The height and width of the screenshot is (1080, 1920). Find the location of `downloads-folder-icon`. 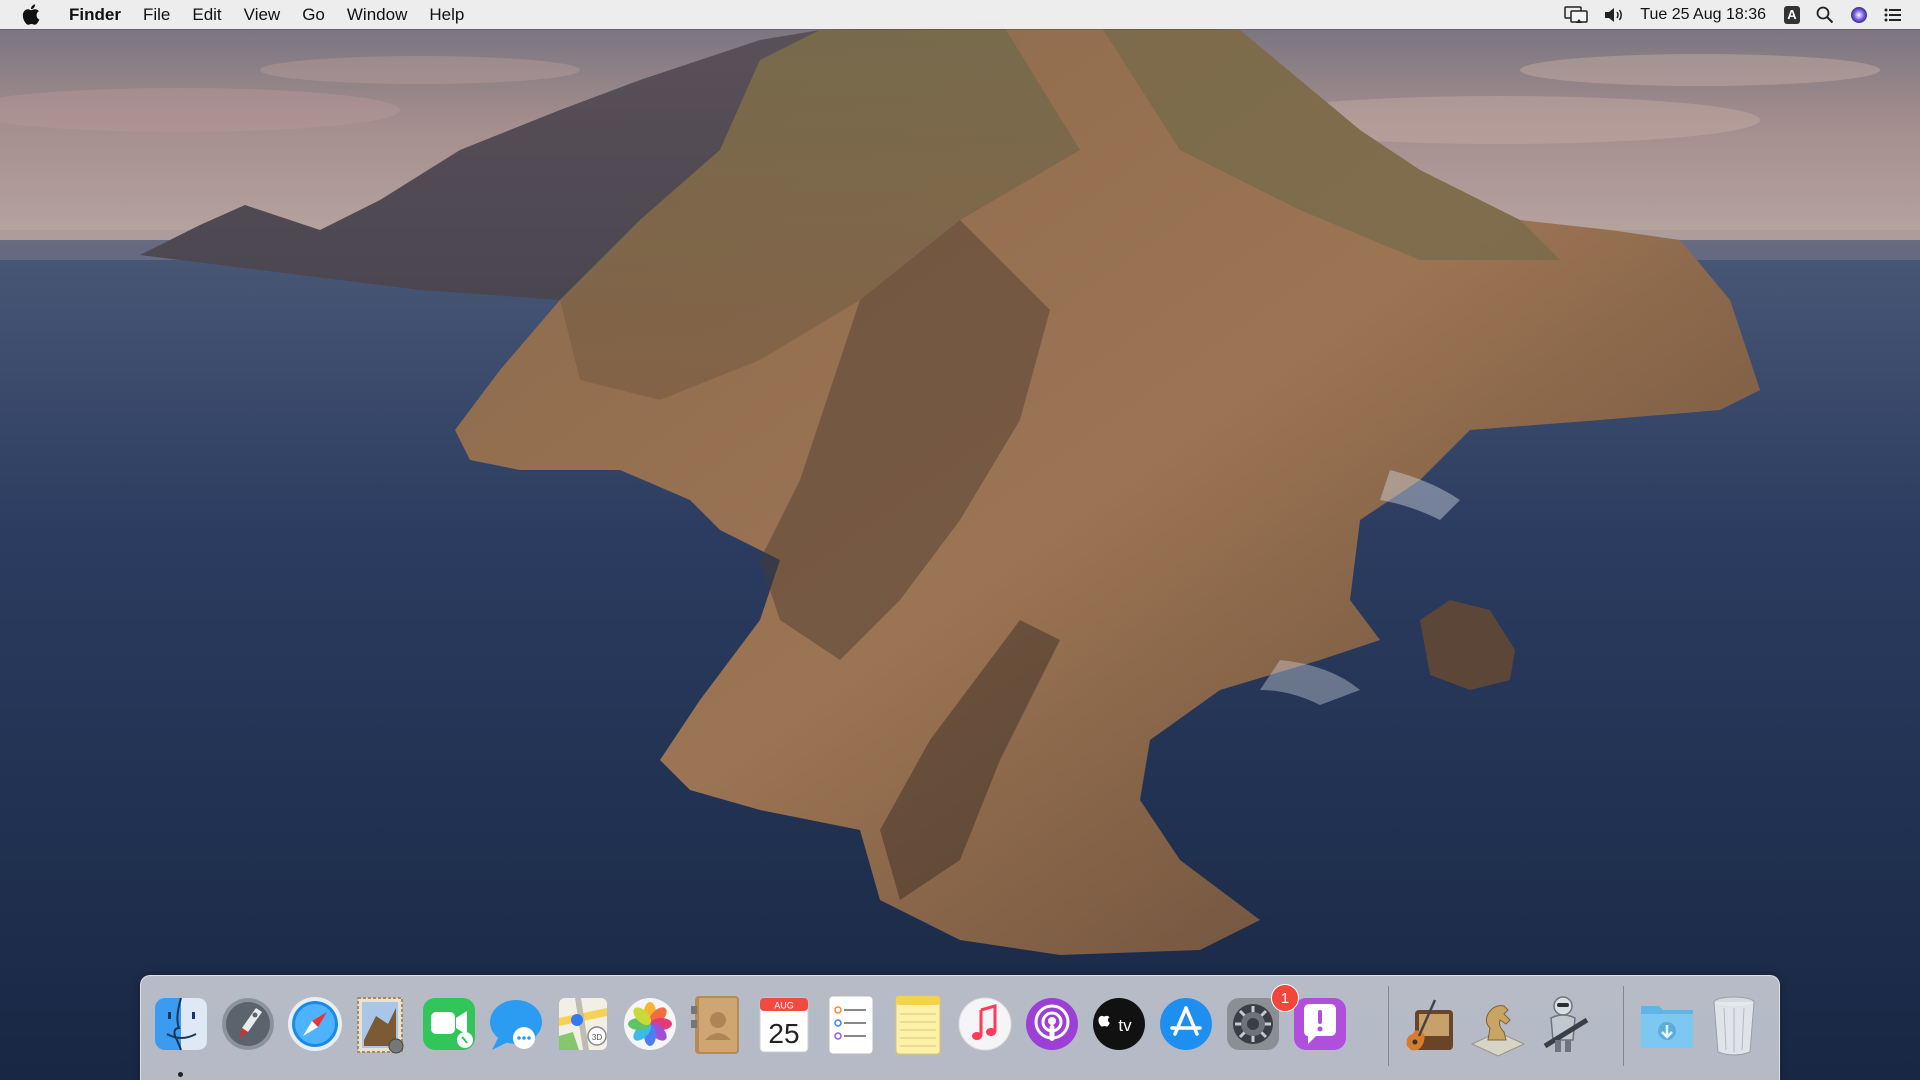

downloads-folder-icon is located at coordinates (1667, 1024).